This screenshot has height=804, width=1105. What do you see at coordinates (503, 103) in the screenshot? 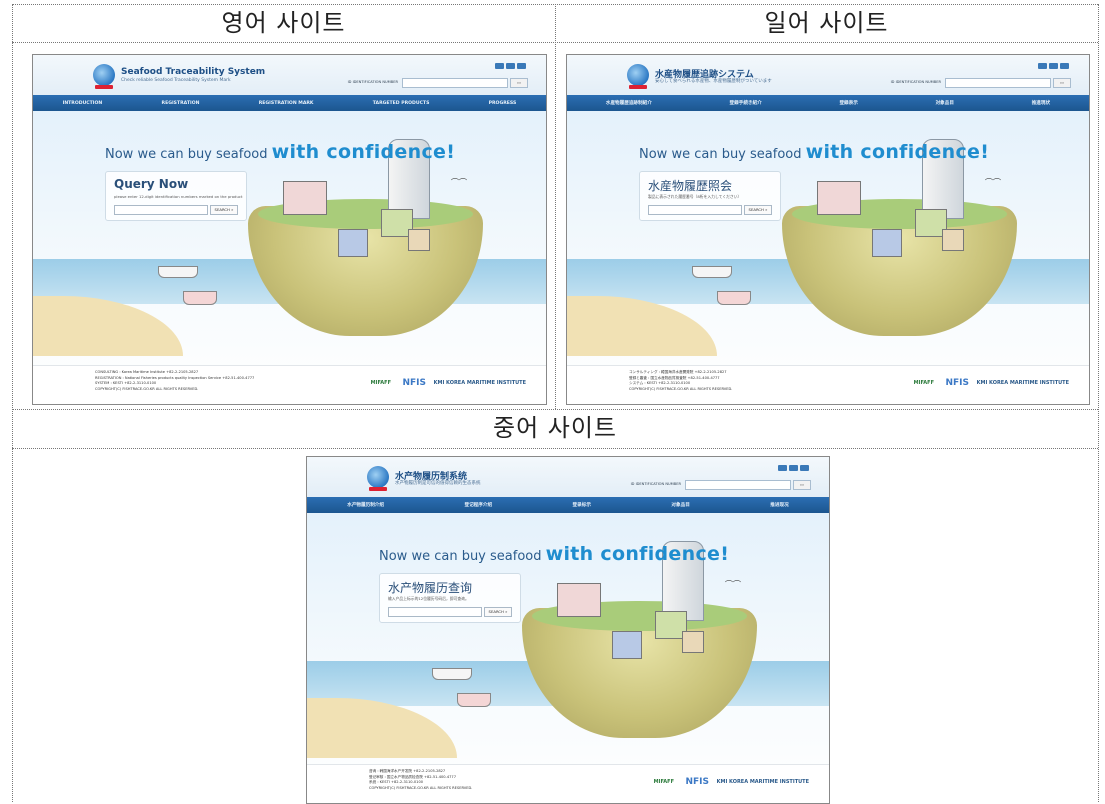
I see `nav-item-5: PROGRESS` at bounding box center [503, 103].